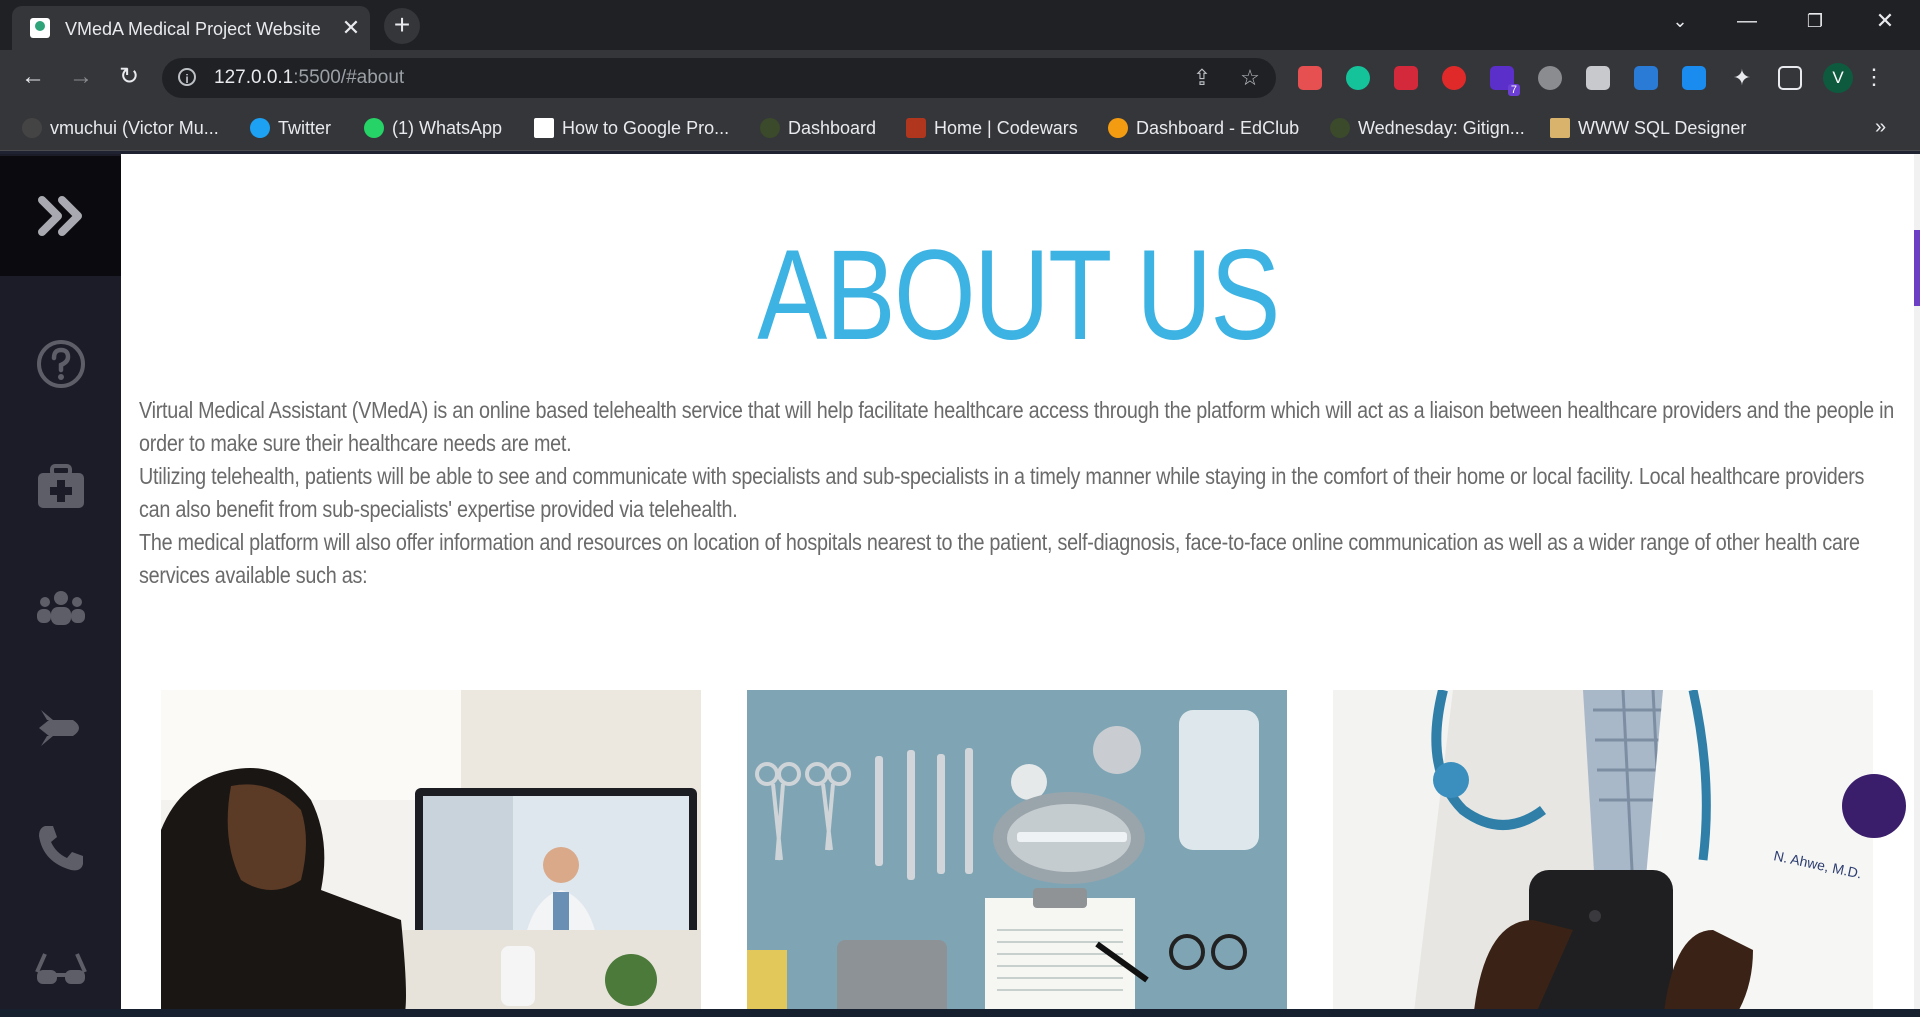  Describe the element at coordinates (1560, 128) in the screenshot. I see `sql-designer-icon` at that location.